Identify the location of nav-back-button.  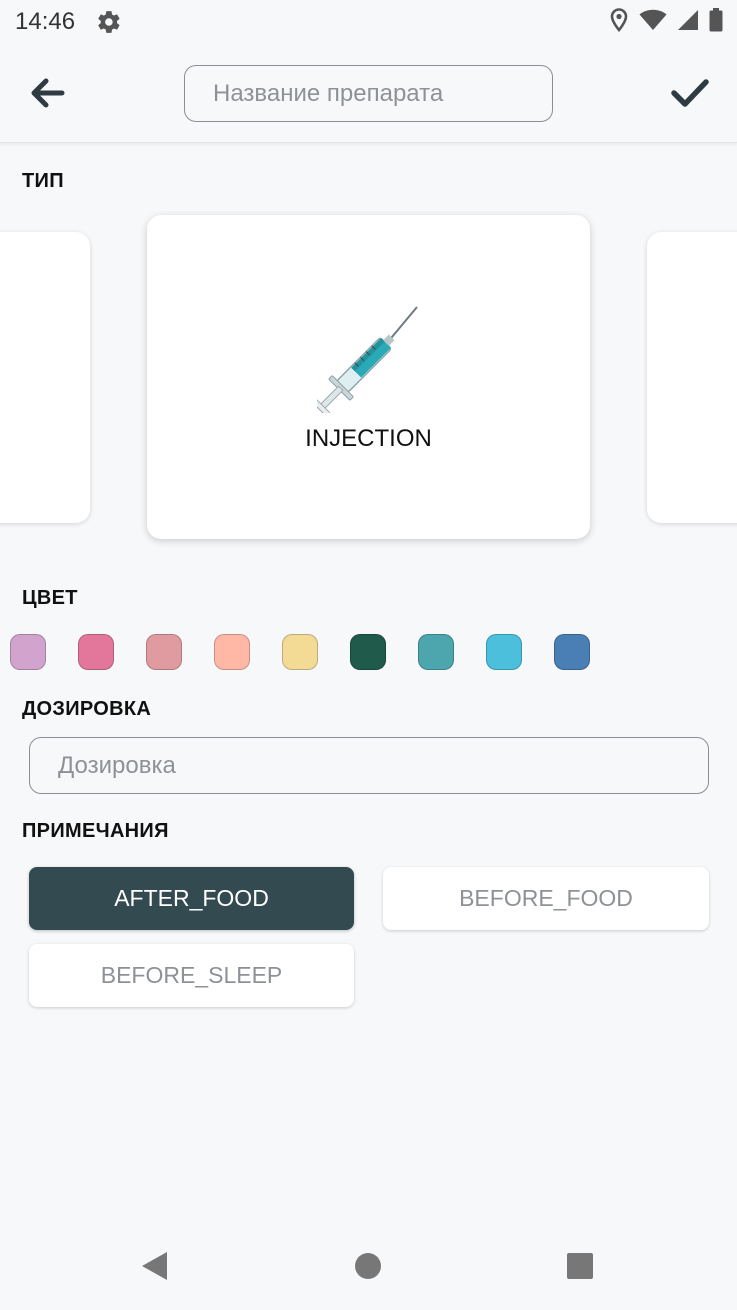
(154, 1268).